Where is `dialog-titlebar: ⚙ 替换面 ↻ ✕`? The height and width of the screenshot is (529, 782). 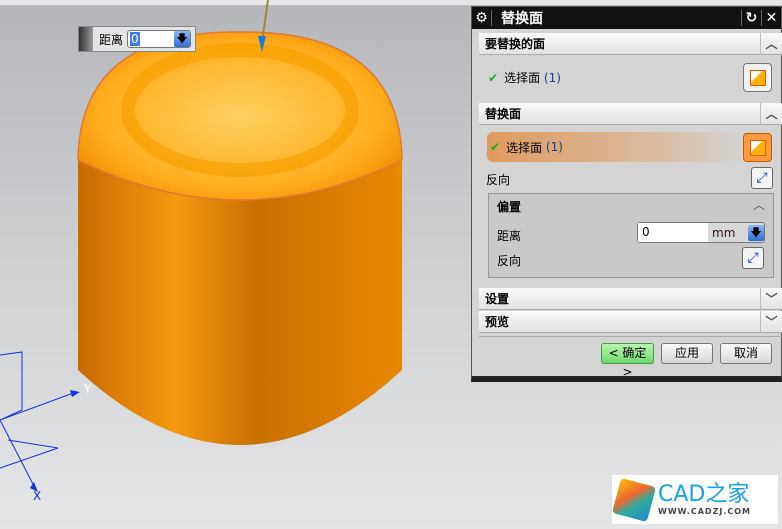 dialog-titlebar: ⚙ 替换面 ↻ ✕ is located at coordinates (626, 18).